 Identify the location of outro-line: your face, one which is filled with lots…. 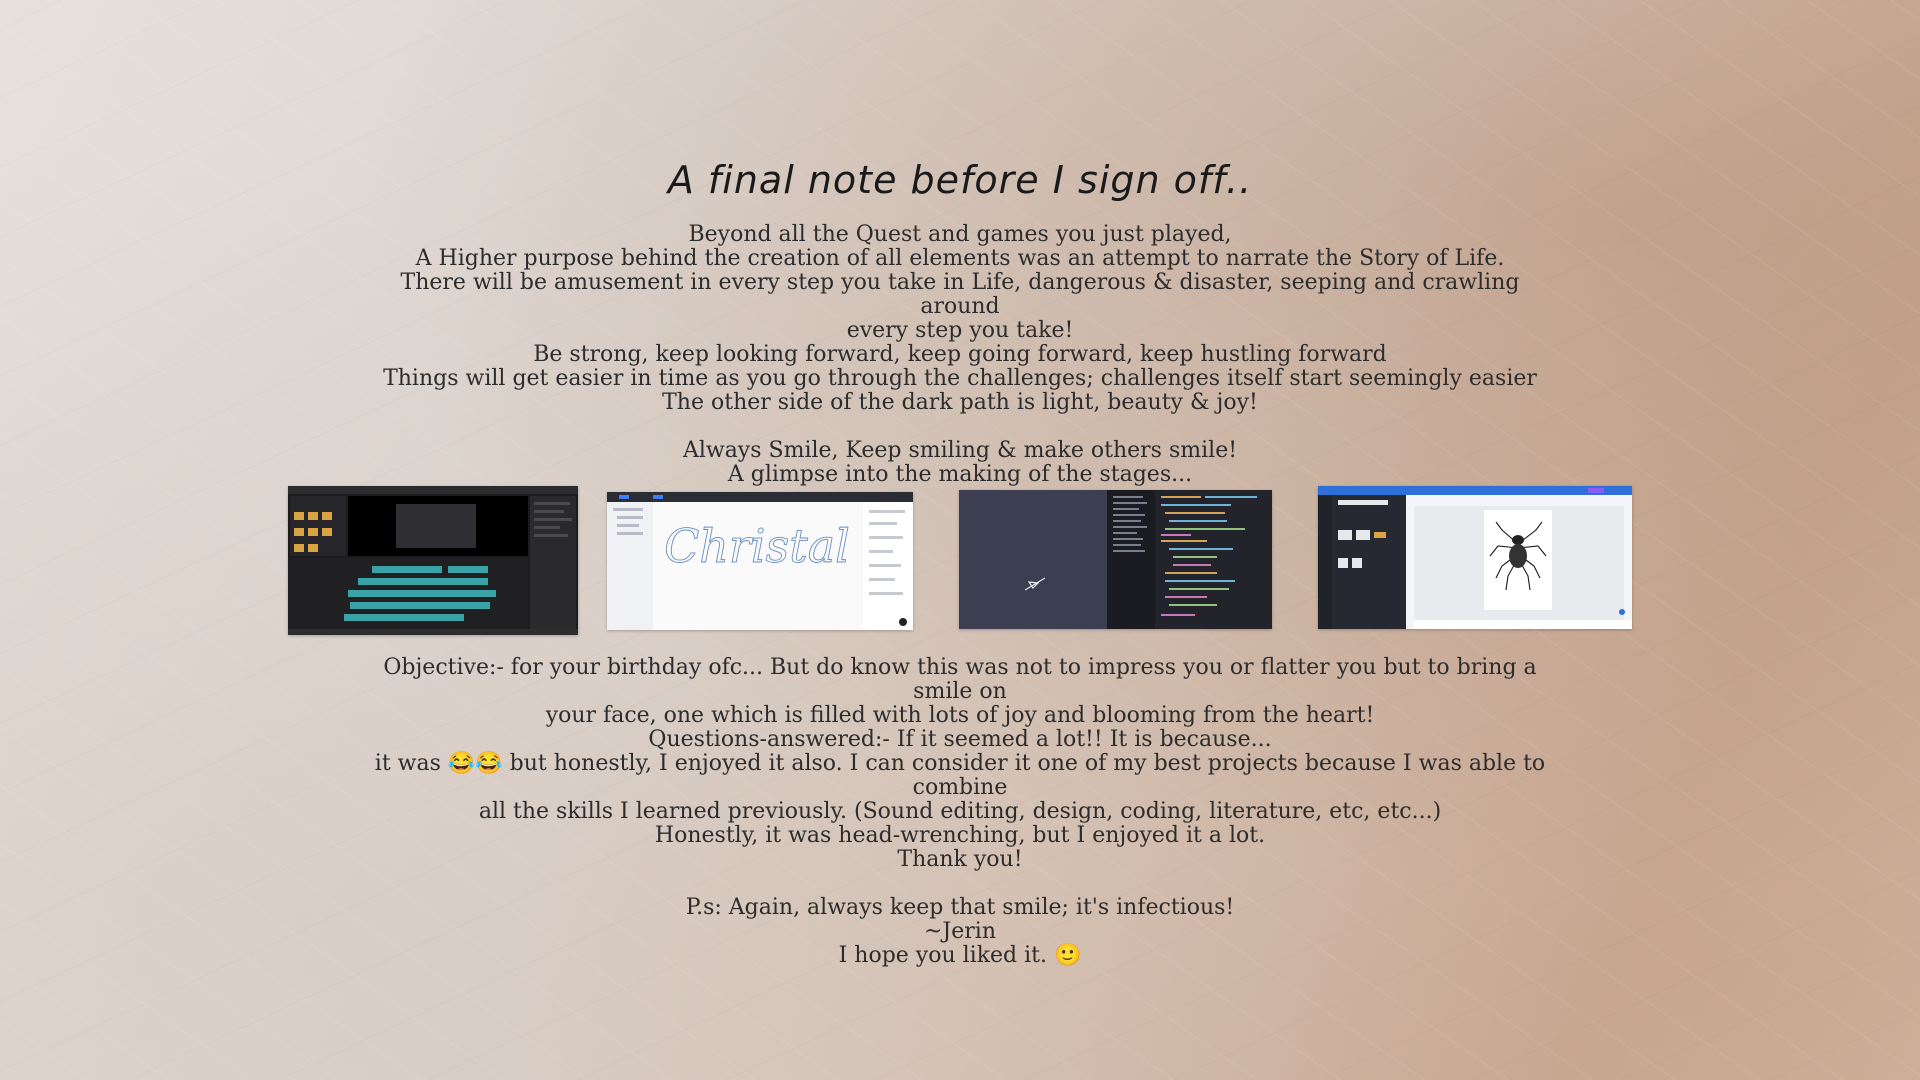
(960, 715).